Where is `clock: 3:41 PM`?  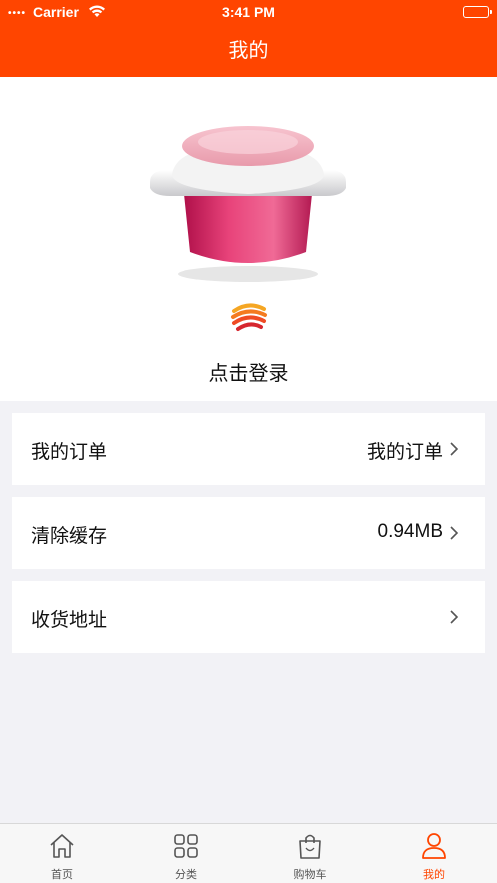 clock: 3:41 PM is located at coordinates (248, 12).